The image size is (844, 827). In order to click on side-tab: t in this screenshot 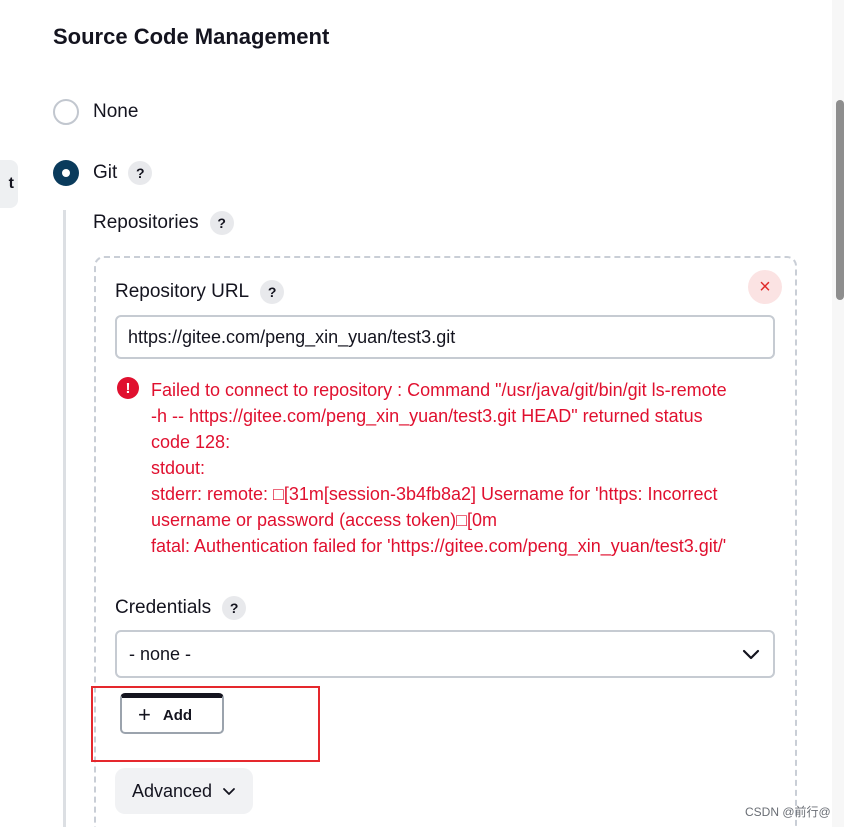, I will do `click(9, 184)`.